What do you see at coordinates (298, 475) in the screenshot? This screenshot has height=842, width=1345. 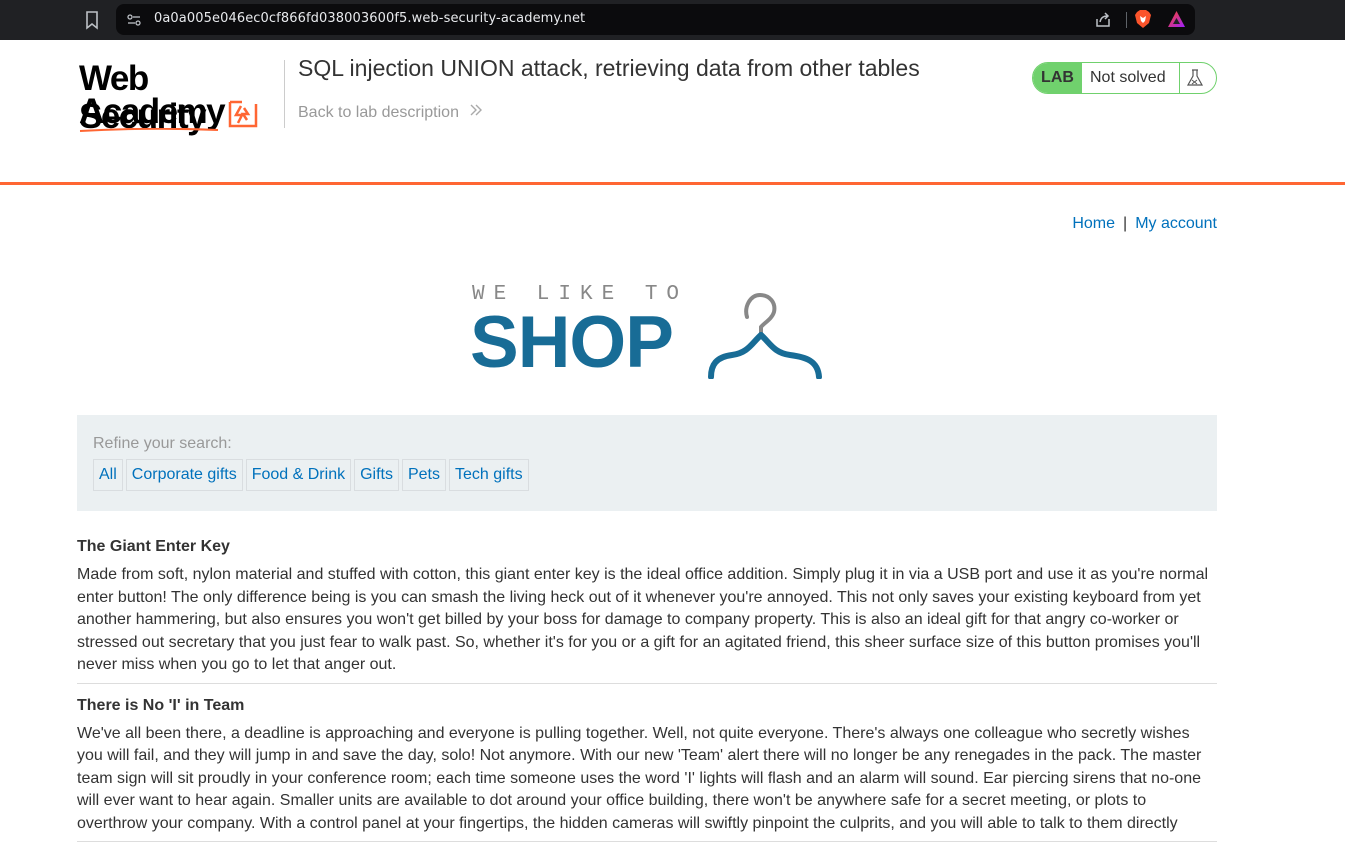 I see `category-filter-food-drink: Food & Drink` at bounding box center [298, 475].